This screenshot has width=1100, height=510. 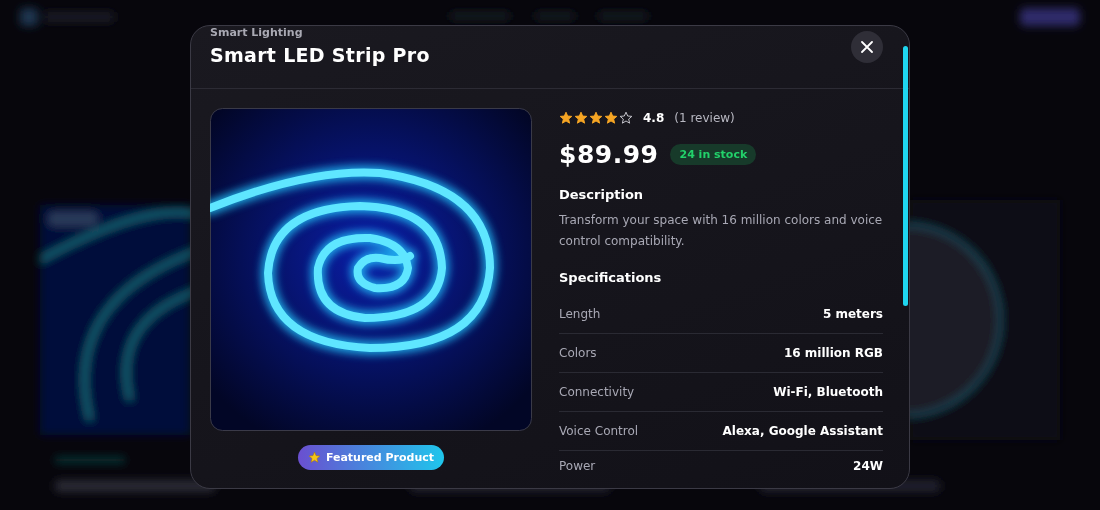 I want to click on spec-value: 5 meters, so click(x=852, y=314).